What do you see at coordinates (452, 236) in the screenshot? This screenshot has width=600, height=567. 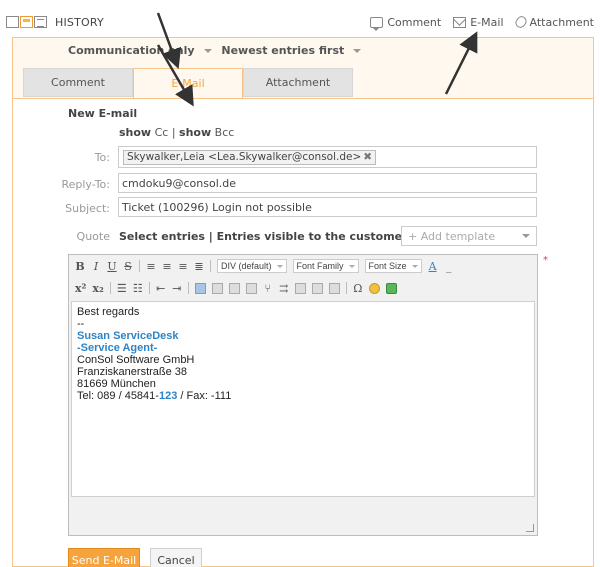 I see `add-template-placeholder: + Add template` at bounding box center [452, 236].